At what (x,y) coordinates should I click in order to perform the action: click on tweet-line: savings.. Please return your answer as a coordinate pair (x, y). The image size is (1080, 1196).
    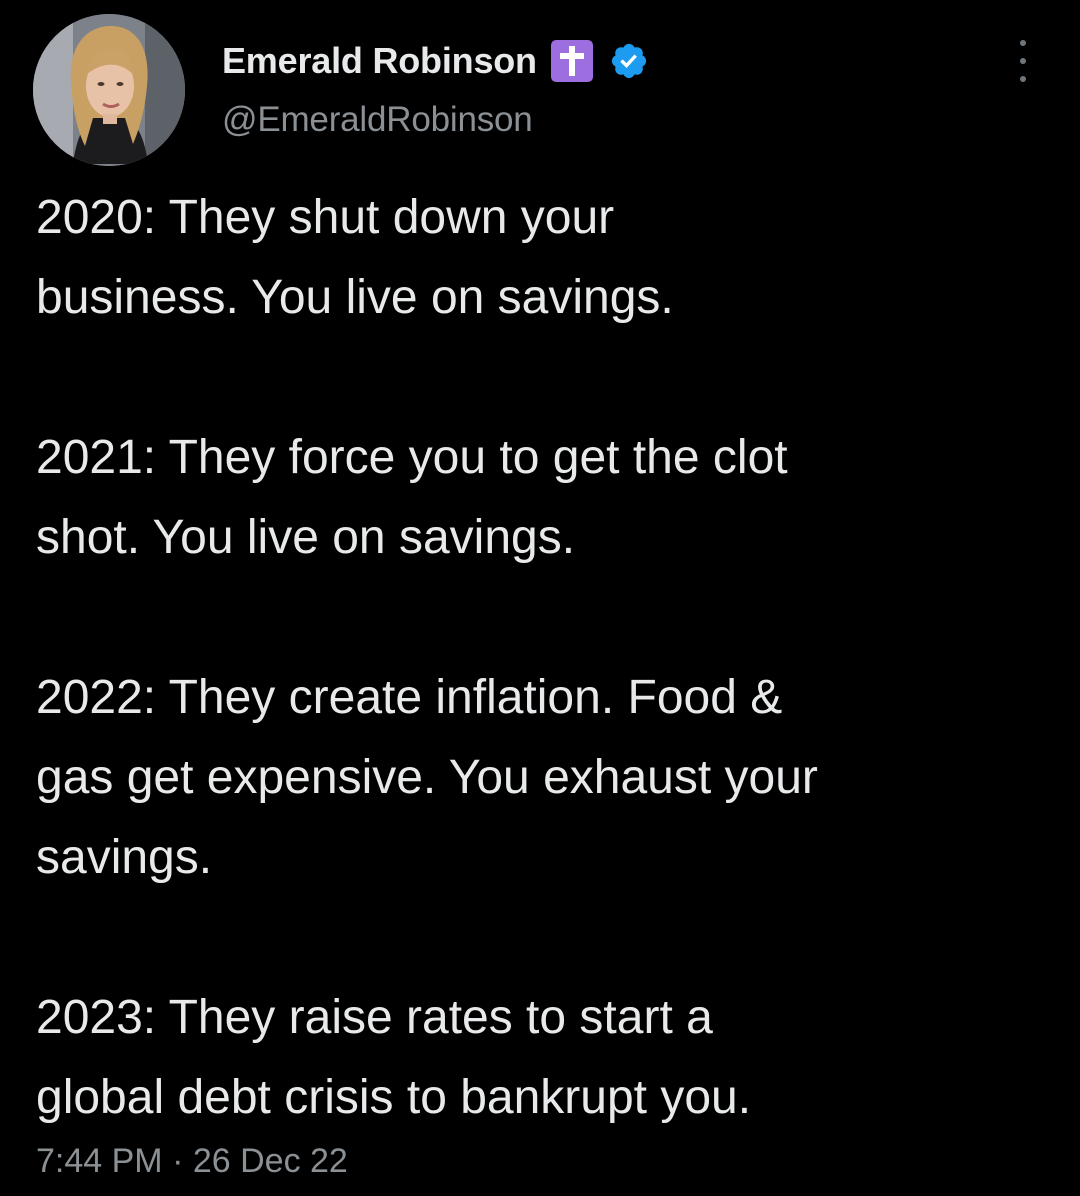
    Looking at the image, I should click on (124, 857).